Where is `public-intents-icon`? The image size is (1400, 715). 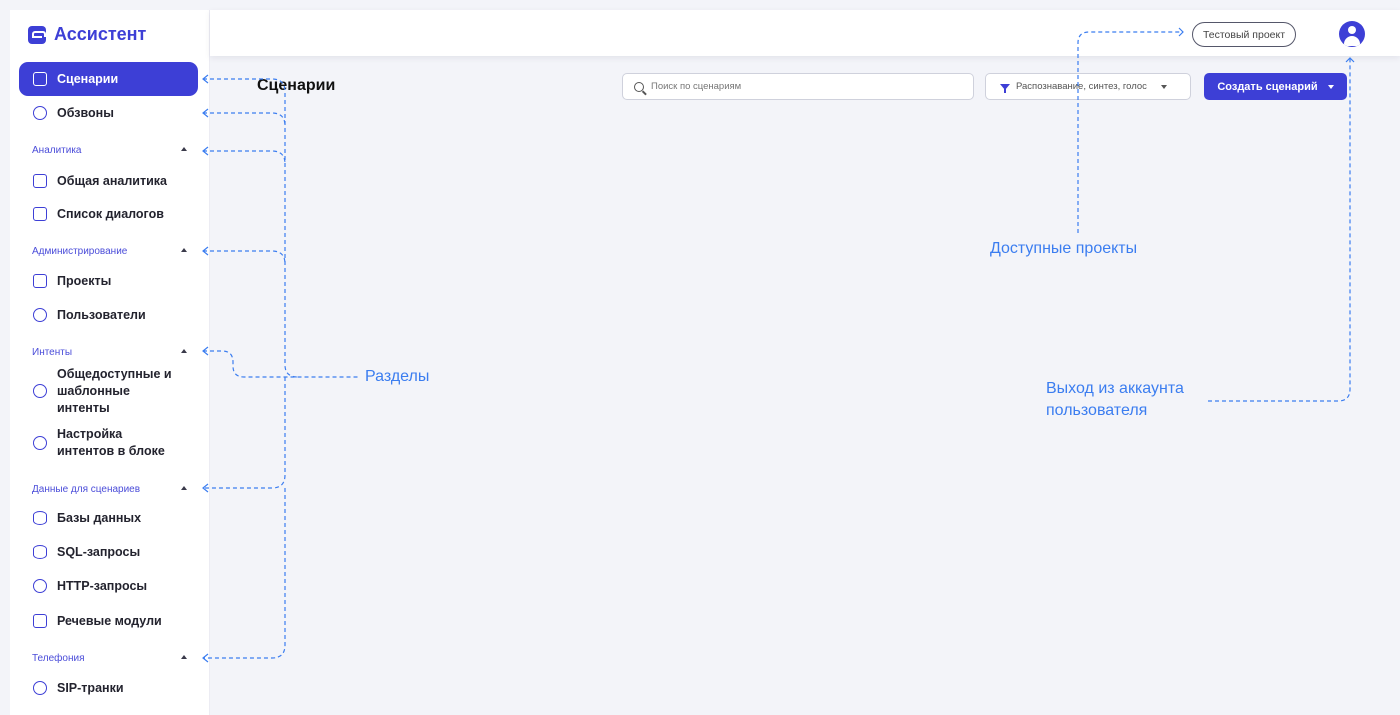 public-intents-icon is located at coordinates (40, 391).